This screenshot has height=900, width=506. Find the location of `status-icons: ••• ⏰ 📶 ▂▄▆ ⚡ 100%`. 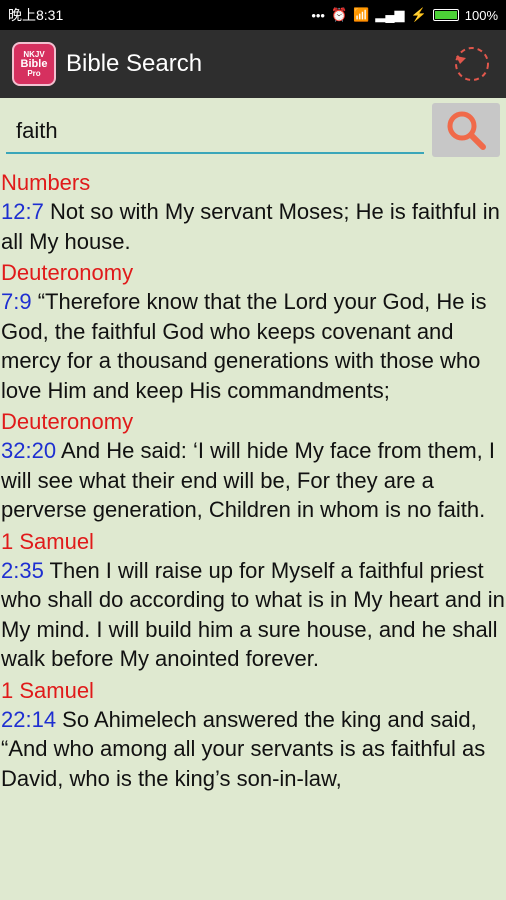

status-icons: ••• ⏰ 📶 ▂▄▆ ⚡ 100% is located at coordinates (404, 15).